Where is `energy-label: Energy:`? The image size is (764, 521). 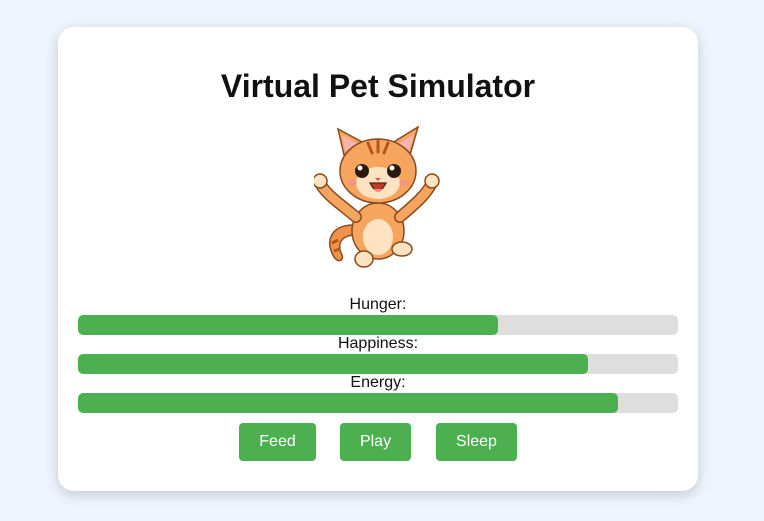 energy-label: Energy: is located at coordinates (378, 382).